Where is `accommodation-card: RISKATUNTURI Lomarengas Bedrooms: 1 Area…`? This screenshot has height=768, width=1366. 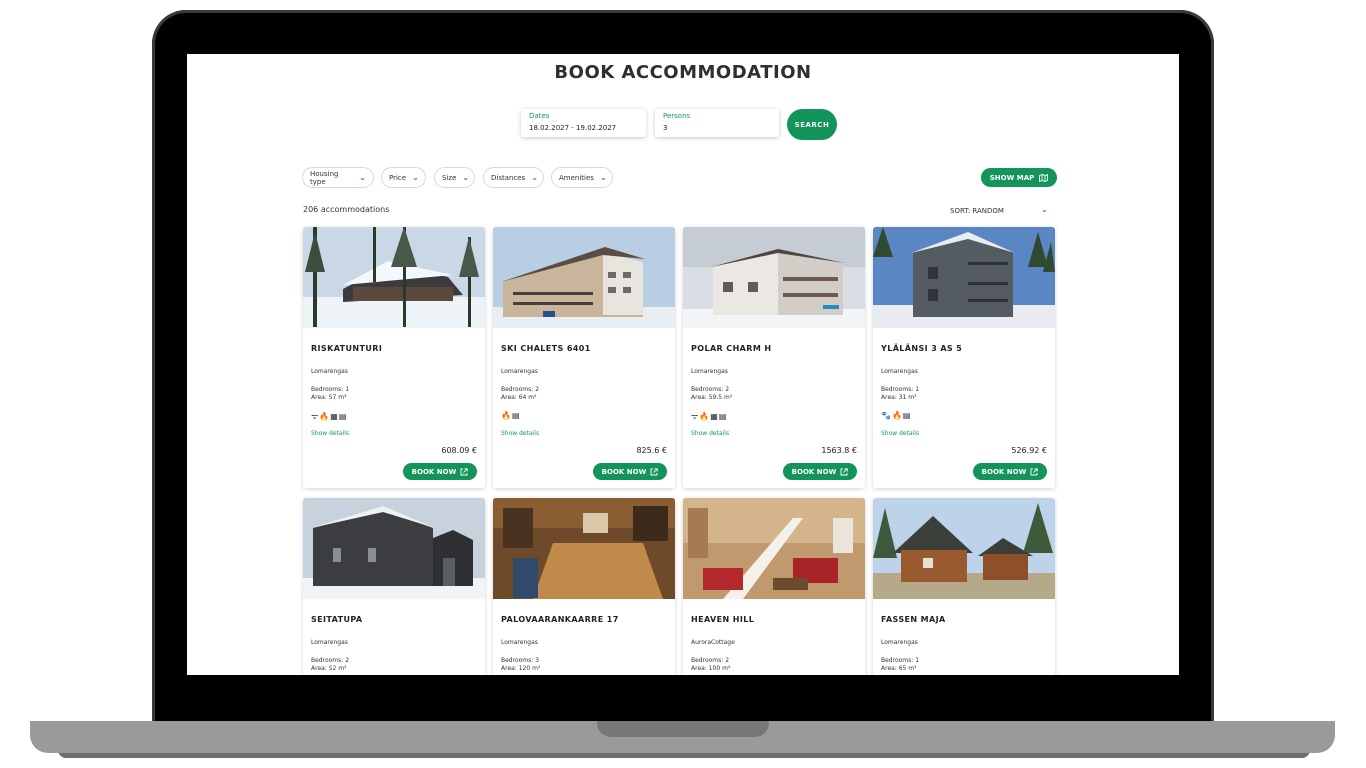 accommodation-card: RISKATUNTURI Lomarengas Bedrooms: 1 Area… is located at coordinates (394, 357).